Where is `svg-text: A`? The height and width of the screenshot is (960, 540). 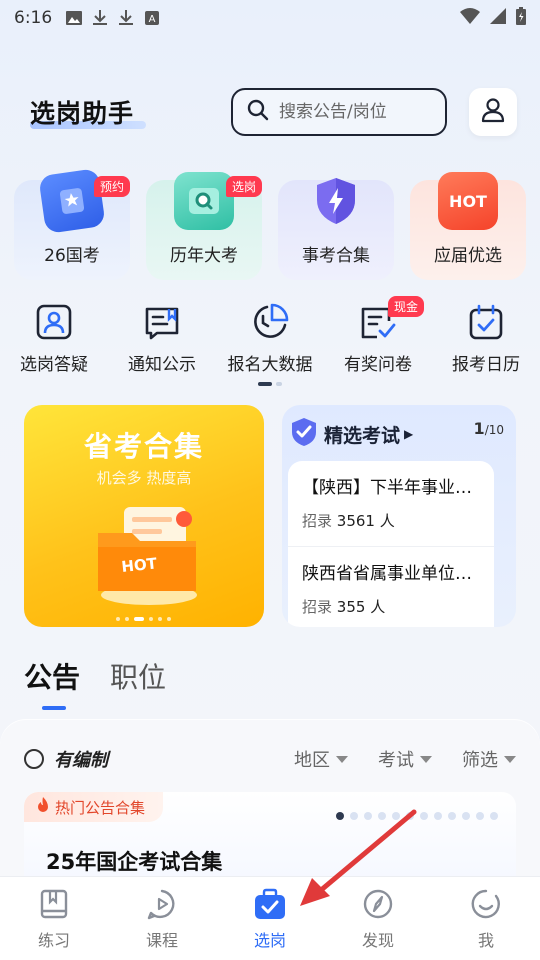 svg-text: A is located at coordinates (152, 19).